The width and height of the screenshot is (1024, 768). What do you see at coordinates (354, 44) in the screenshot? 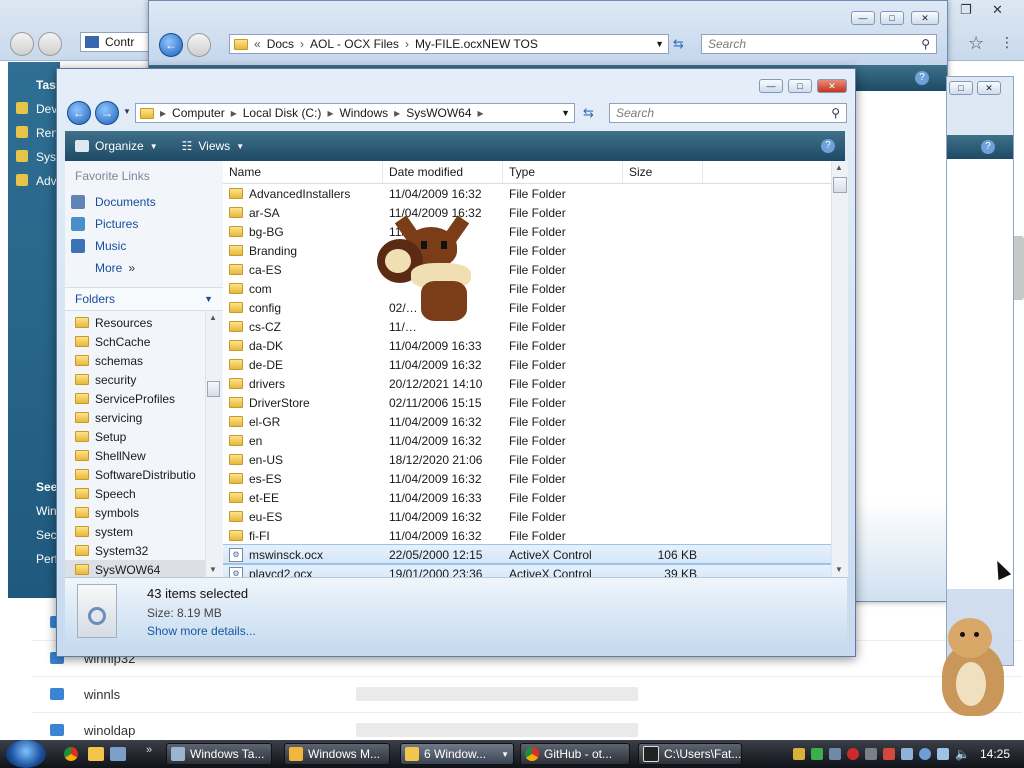
I see `breadcrumb: AOL - OCX Files` at bounding box center [354, 44].